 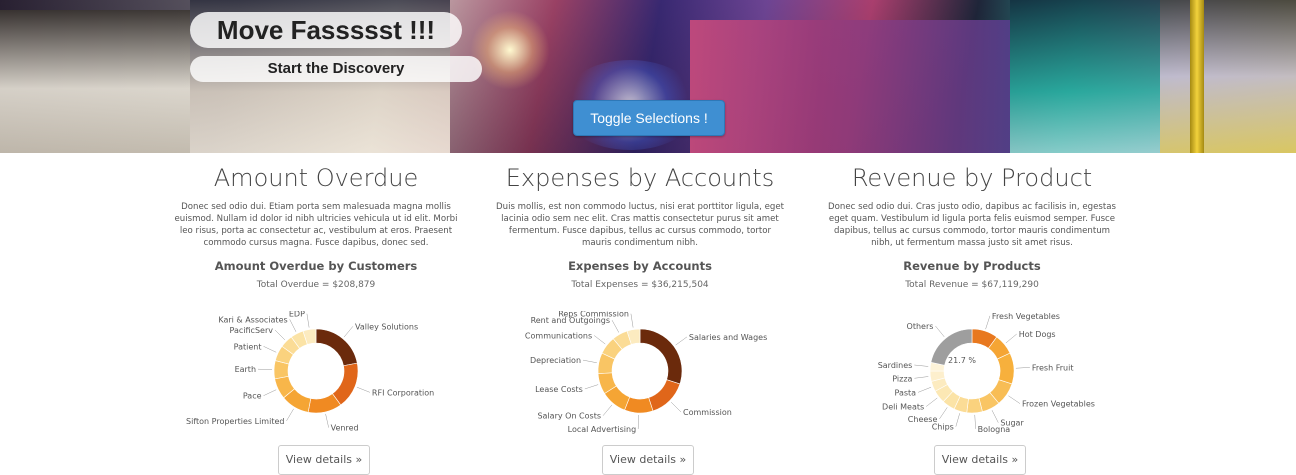 I want to click on chart-total: Total Expenses = $36,215,504, so click(x=640, y=285).